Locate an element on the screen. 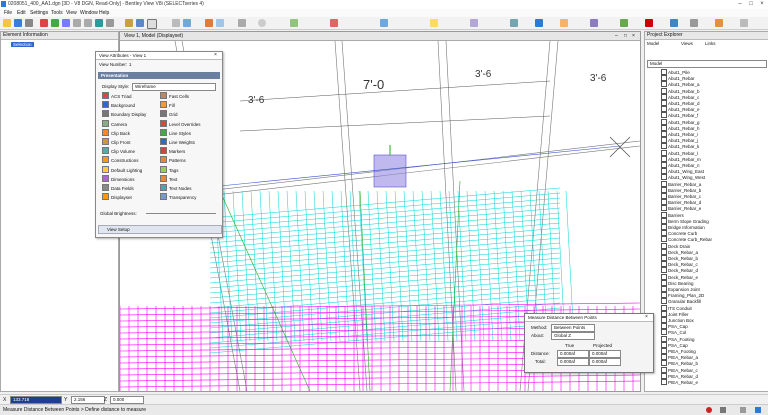 Image resolution: width=768 pixels, height=415 pixels. tool-c-icon is located at coordinates (242, 23).